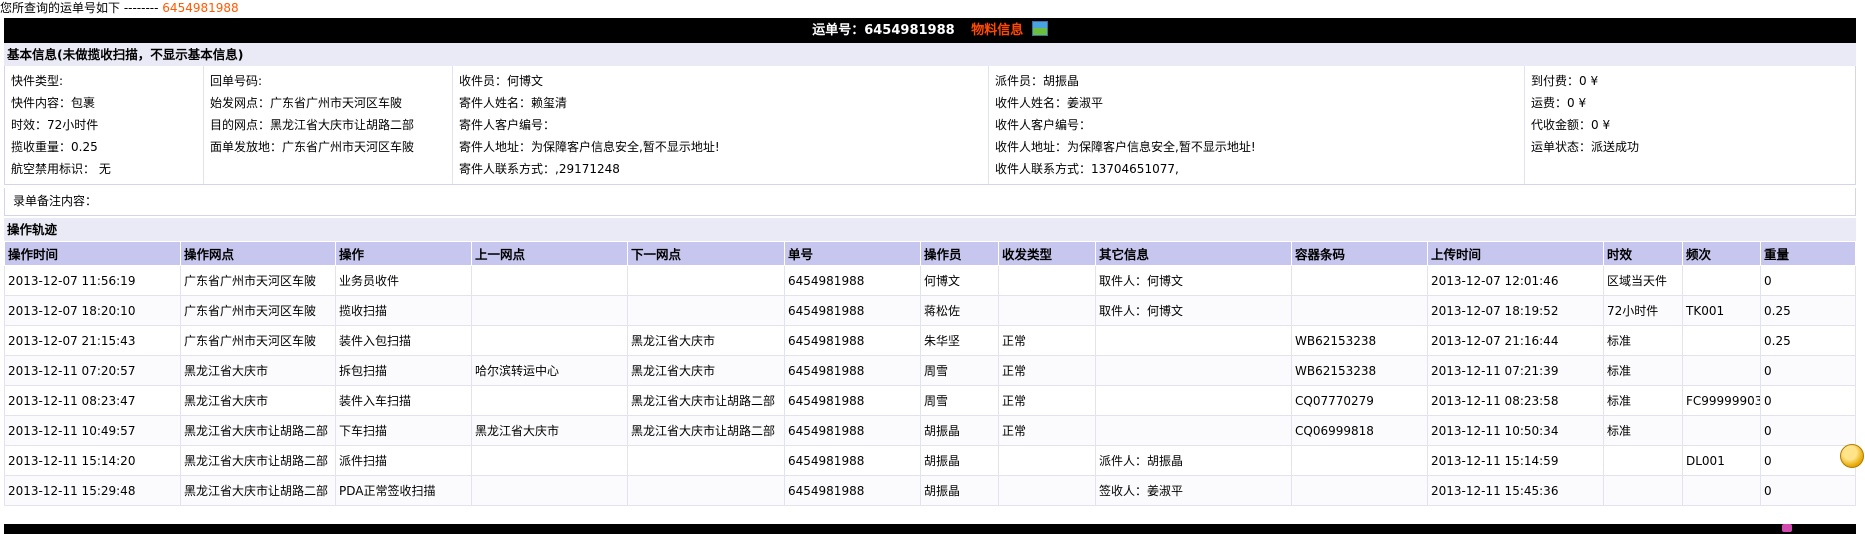 This screenshot has height=534, width=1865. I want to click on remarks-label: 录单备注内容：, so click(55, 201).